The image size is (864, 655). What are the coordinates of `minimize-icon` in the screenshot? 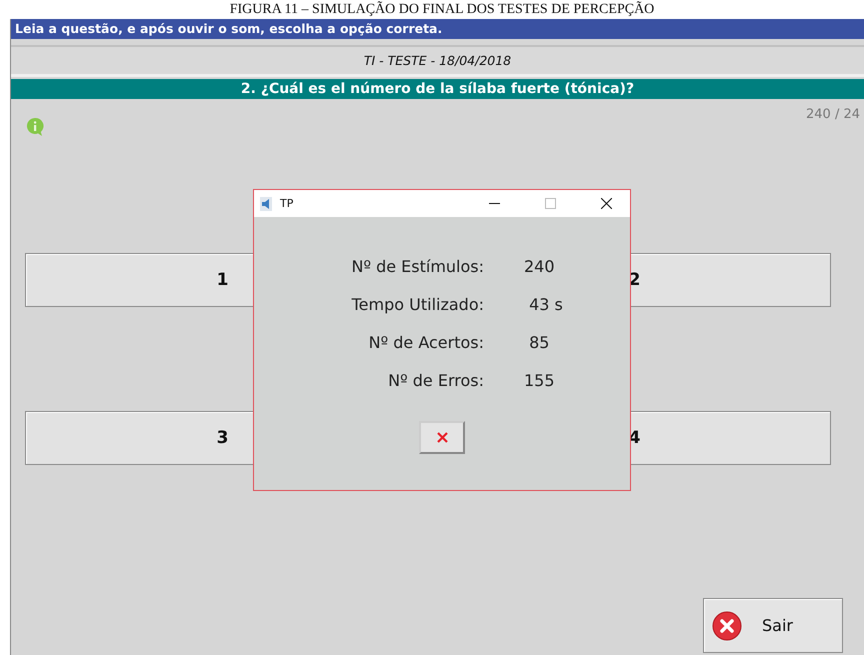 It's located at (494, 203).